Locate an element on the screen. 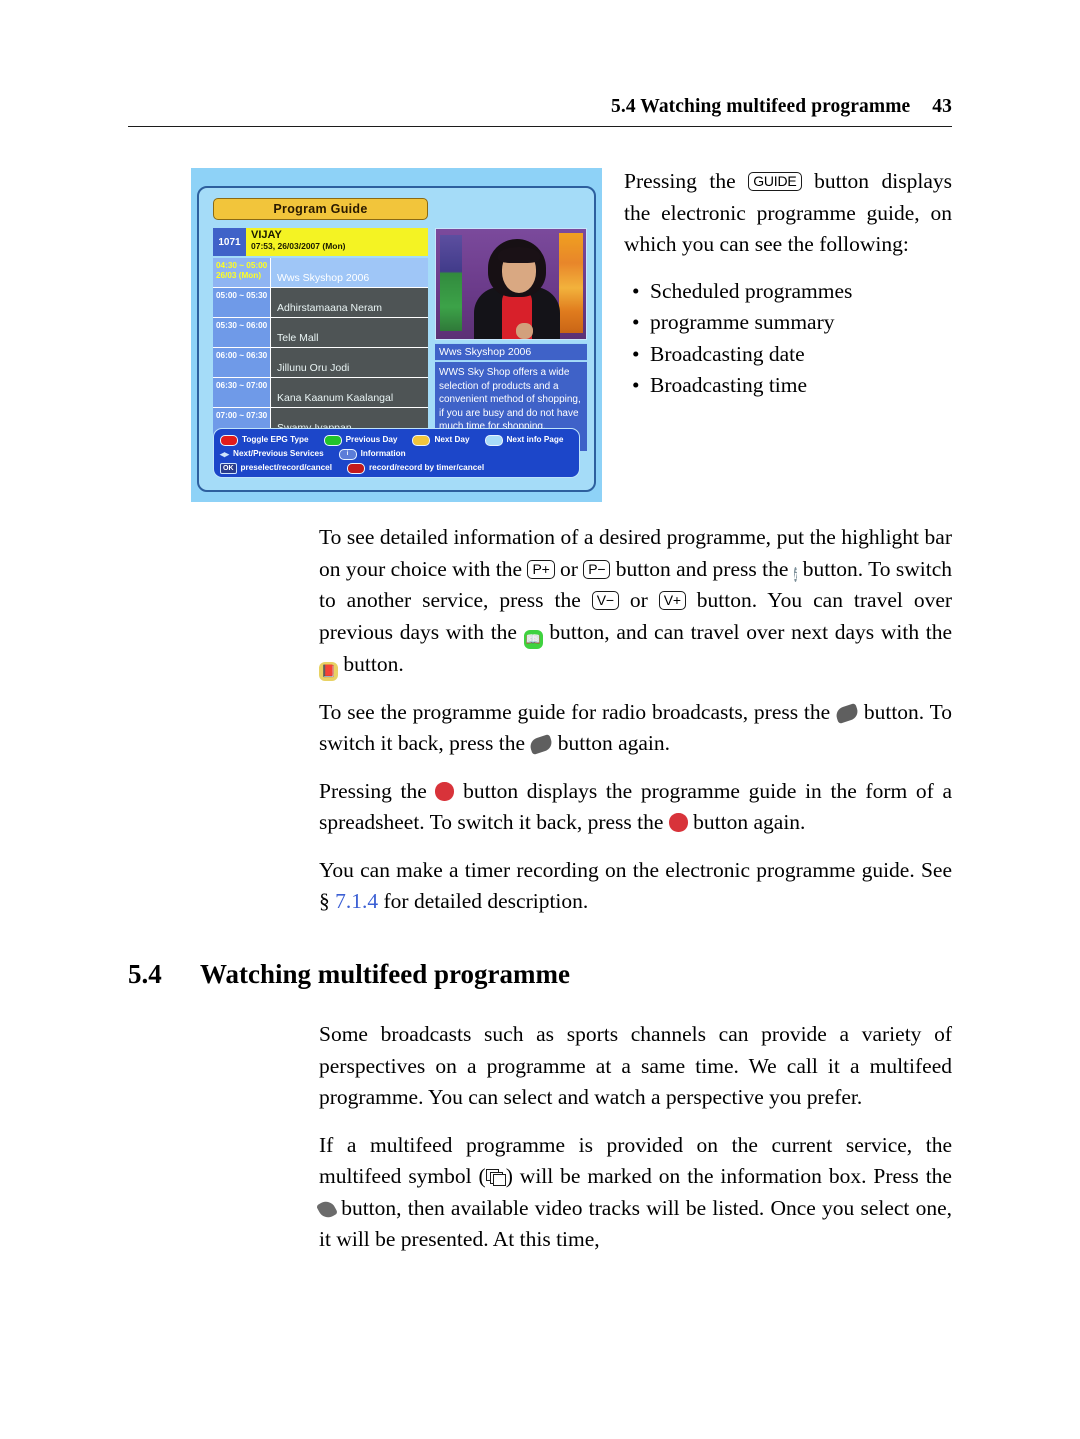  epg-row: 06:00 ~ 06:30 Jillunu Oru Jodi is located at coordinates (320, 363).